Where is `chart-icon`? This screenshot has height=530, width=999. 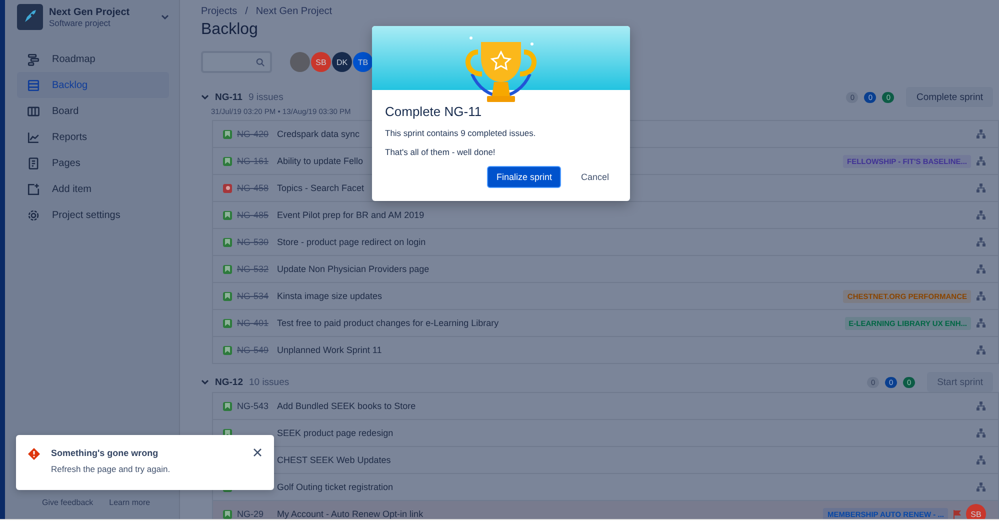
chart-icon is located at coordinates (33, 137).